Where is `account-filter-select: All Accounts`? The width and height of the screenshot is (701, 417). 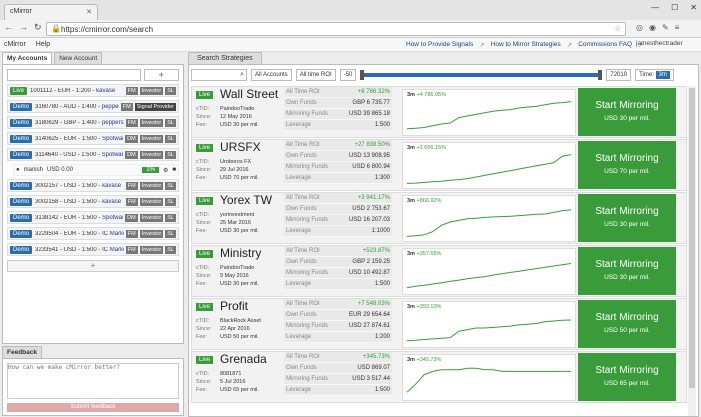 account-filter-select: All Accounts is located at coordinates (271, 75).